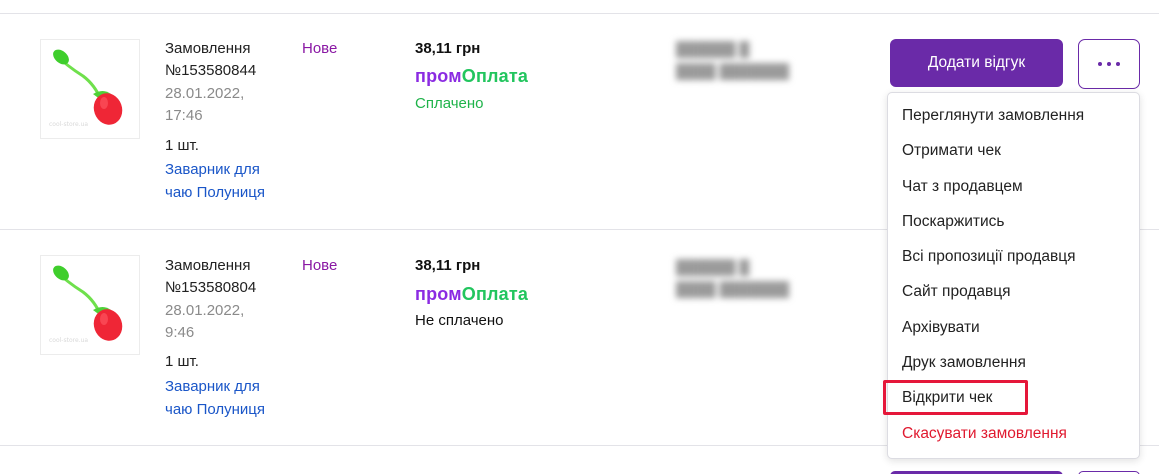  Describe the element at coordinates (204, 105) in the screenshot. I see `order-date: 28.01.2022, 17:46` at that location.